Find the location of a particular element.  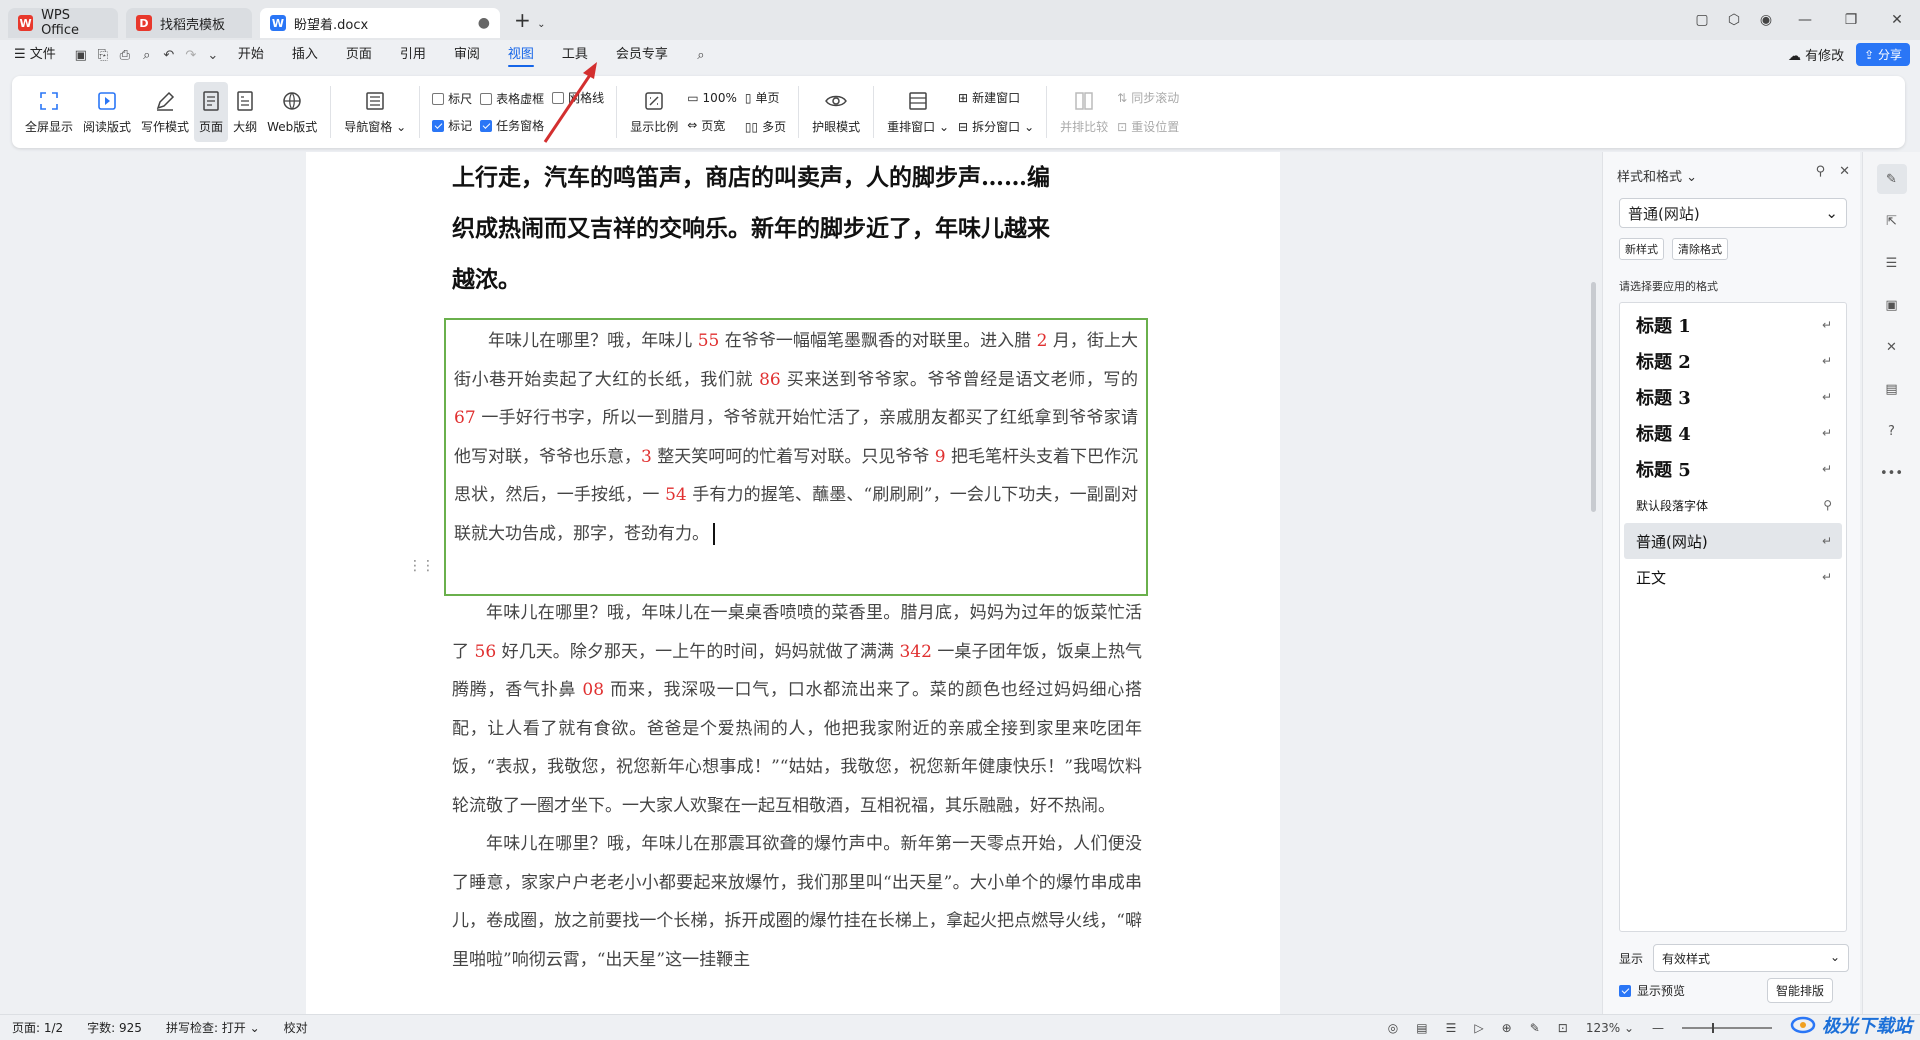

save-icon: ▣ is located at coordinates (81, 55).